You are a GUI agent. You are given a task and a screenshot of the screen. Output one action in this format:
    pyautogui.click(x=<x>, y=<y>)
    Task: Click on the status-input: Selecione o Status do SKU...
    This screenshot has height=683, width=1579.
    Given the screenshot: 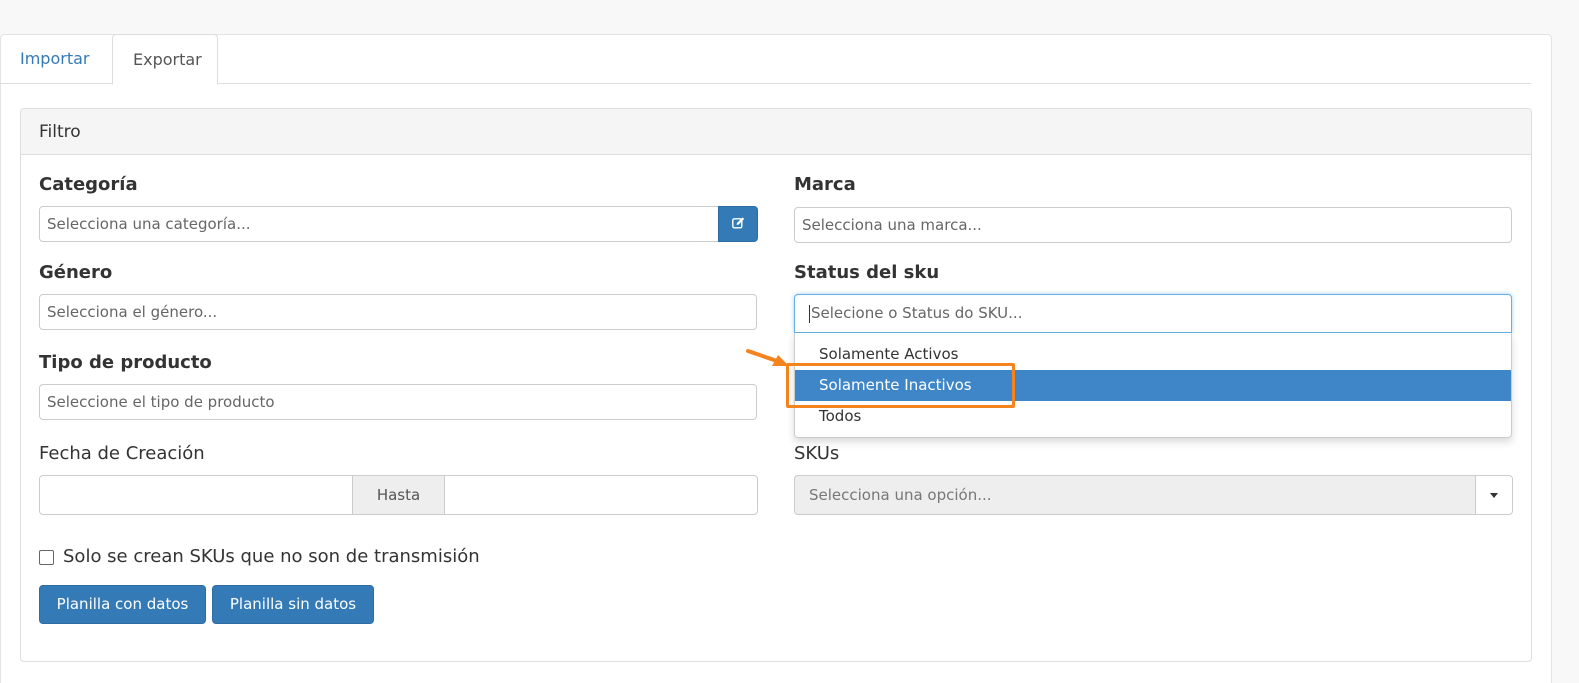 What is the action you would take?
    pyautogui.click(x=1153, y=313)
    